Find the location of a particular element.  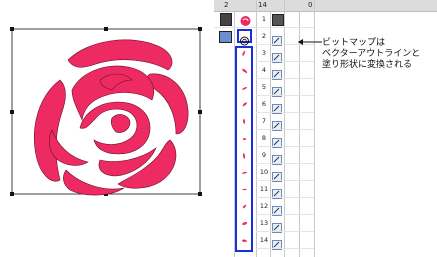

header-col-2: 14 is located at coordinates (262, 5).